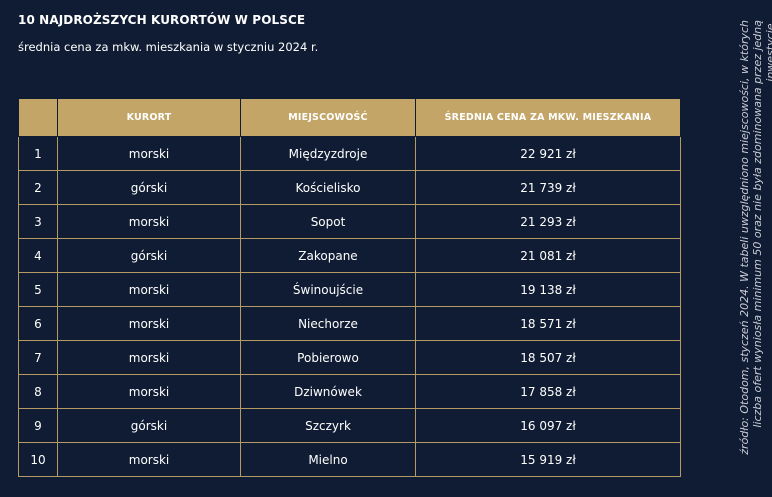  Describe the element at coordinates (38, 289) in the screenshot. I see `cell-rank: 5` at that location.